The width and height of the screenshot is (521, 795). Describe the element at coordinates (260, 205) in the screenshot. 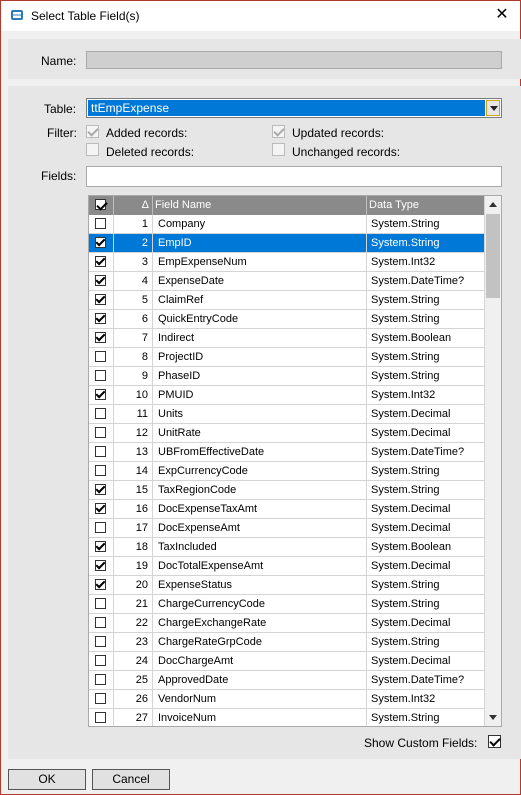

I see `header-field-name: Field Name` at that location.